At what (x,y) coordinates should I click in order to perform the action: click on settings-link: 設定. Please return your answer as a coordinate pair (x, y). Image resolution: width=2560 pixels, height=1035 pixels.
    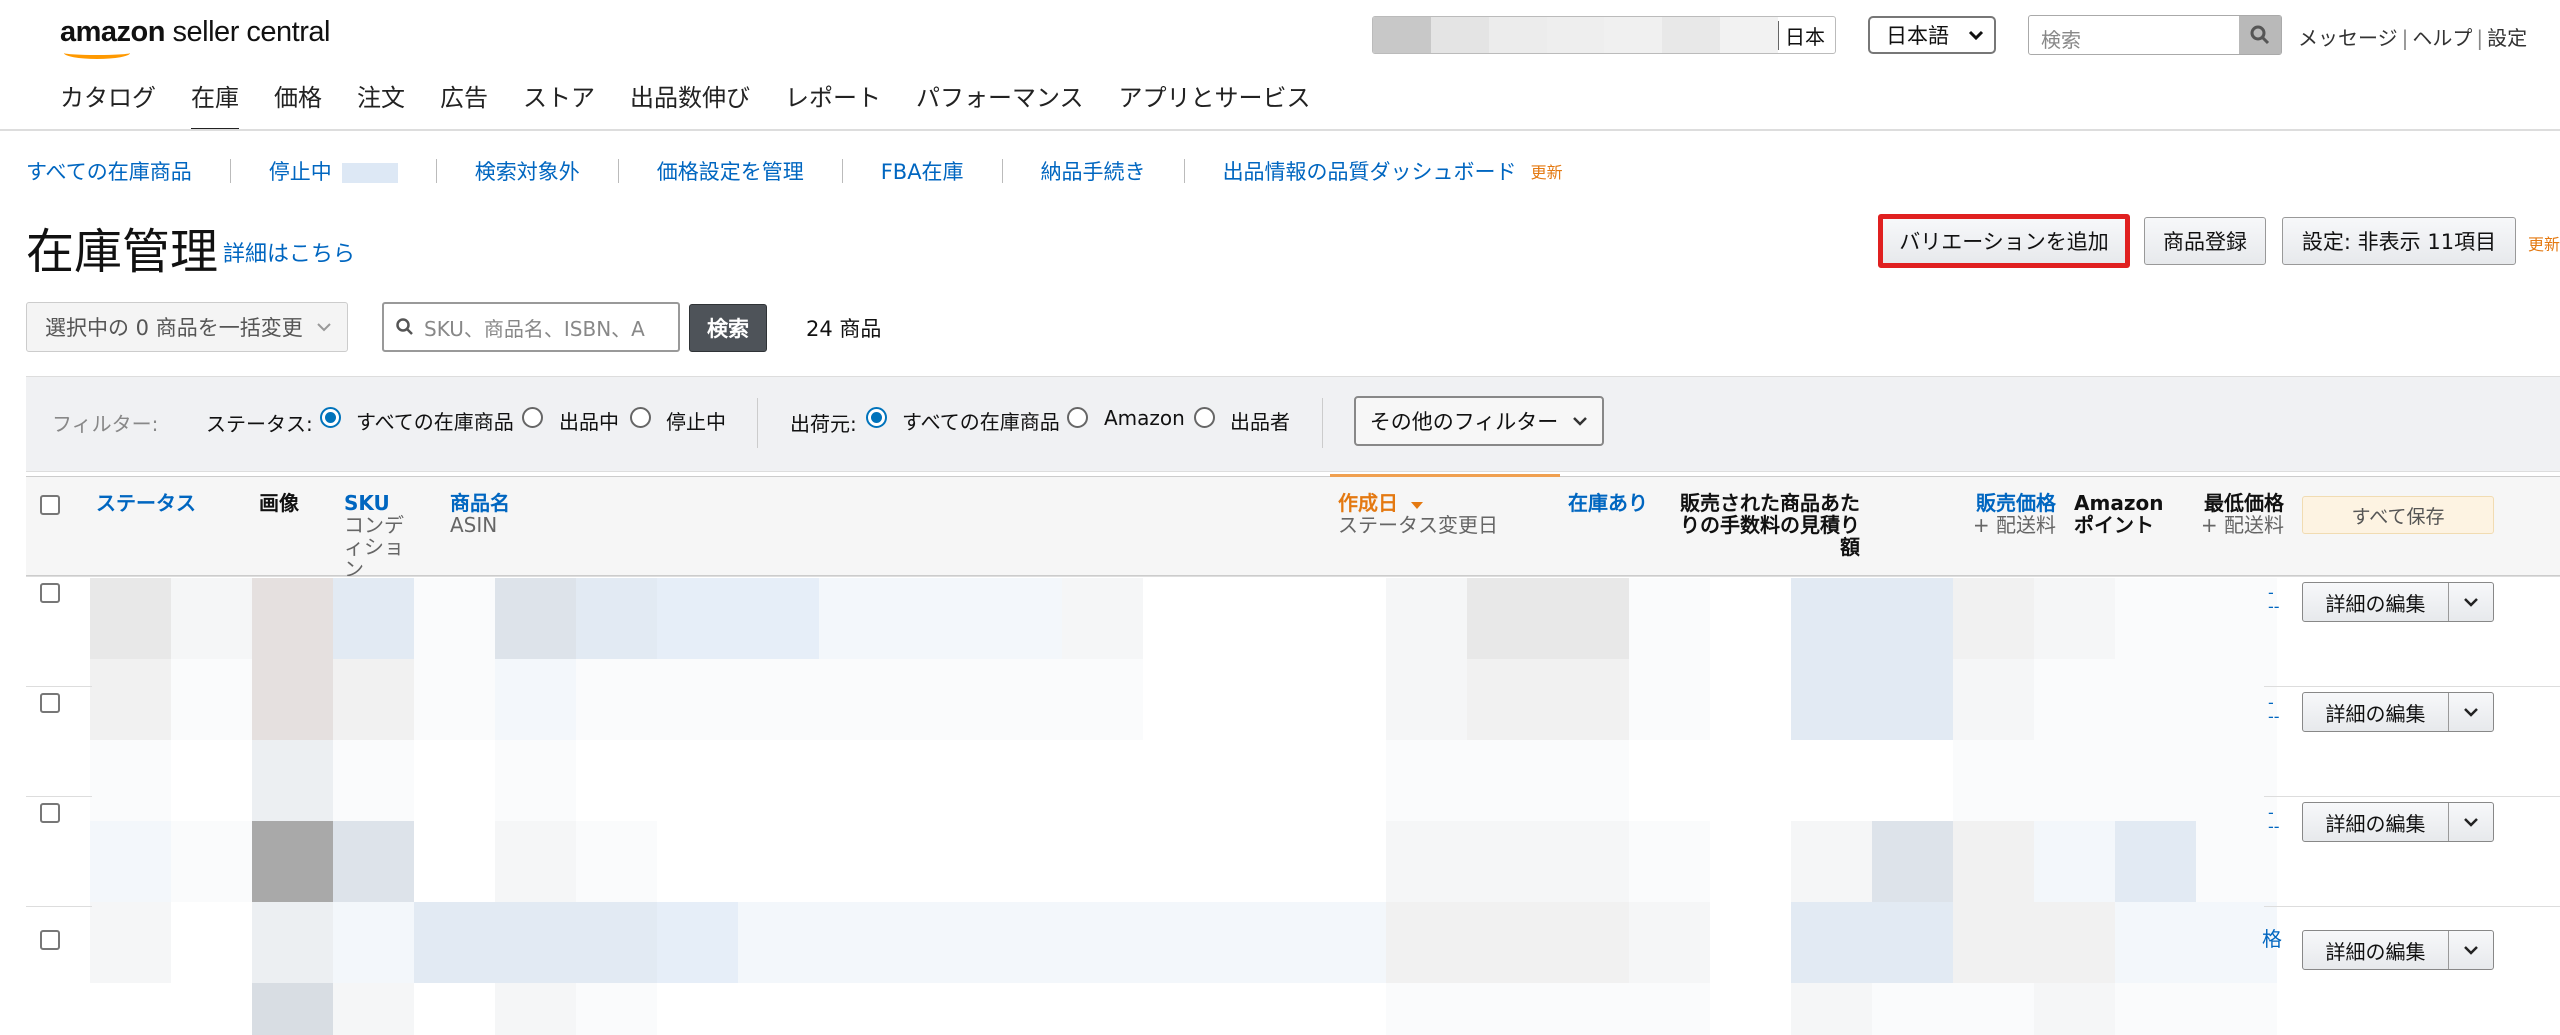
    Looking at the image, I should click on (2507, 38).